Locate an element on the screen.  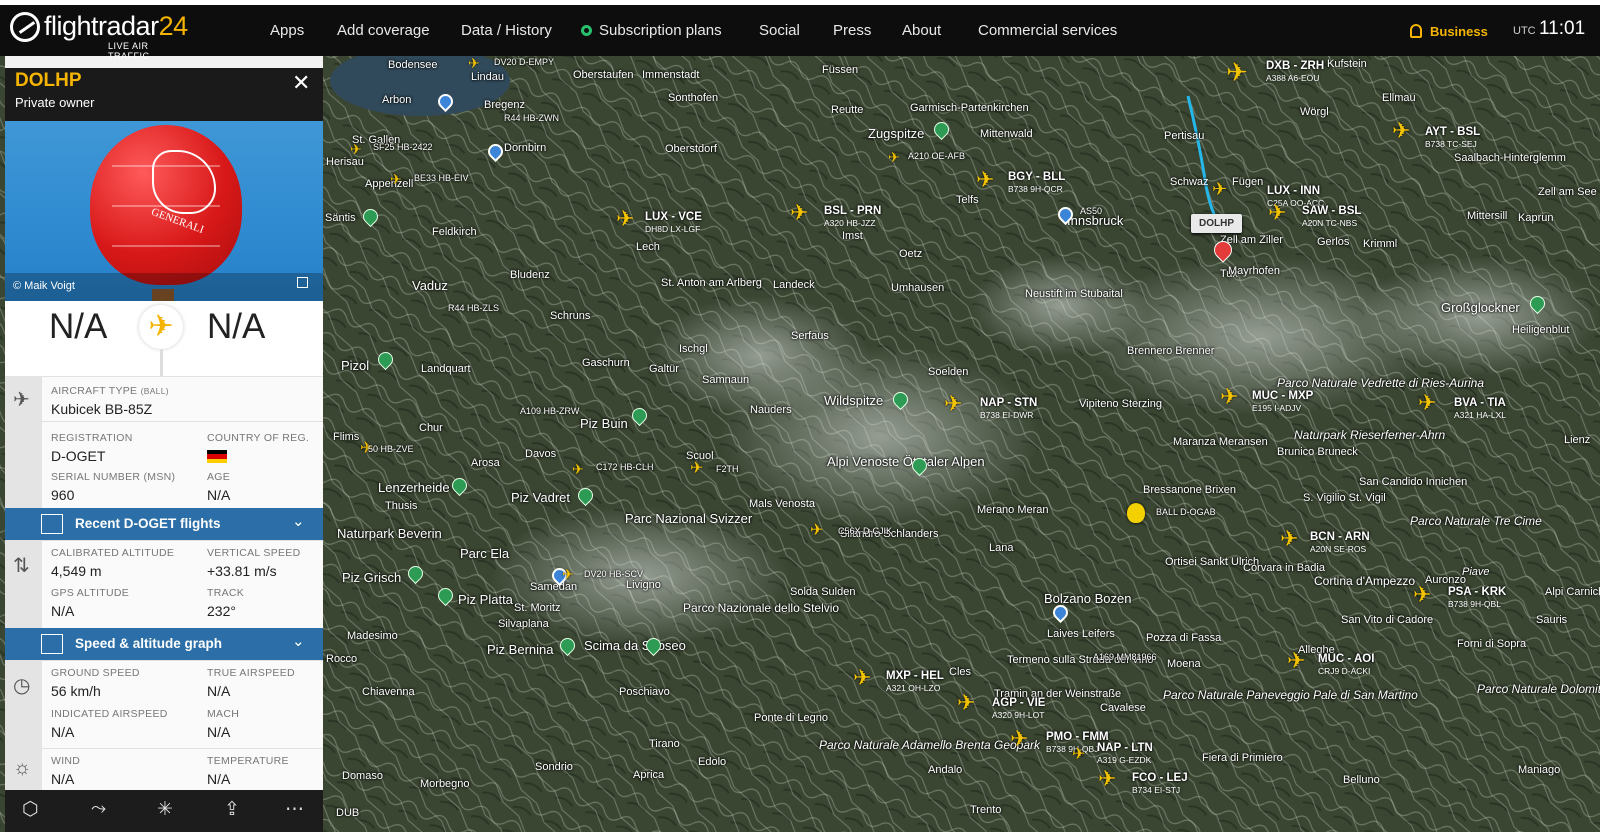
route-icon: ⤳ is located at coordinates (98, 809).